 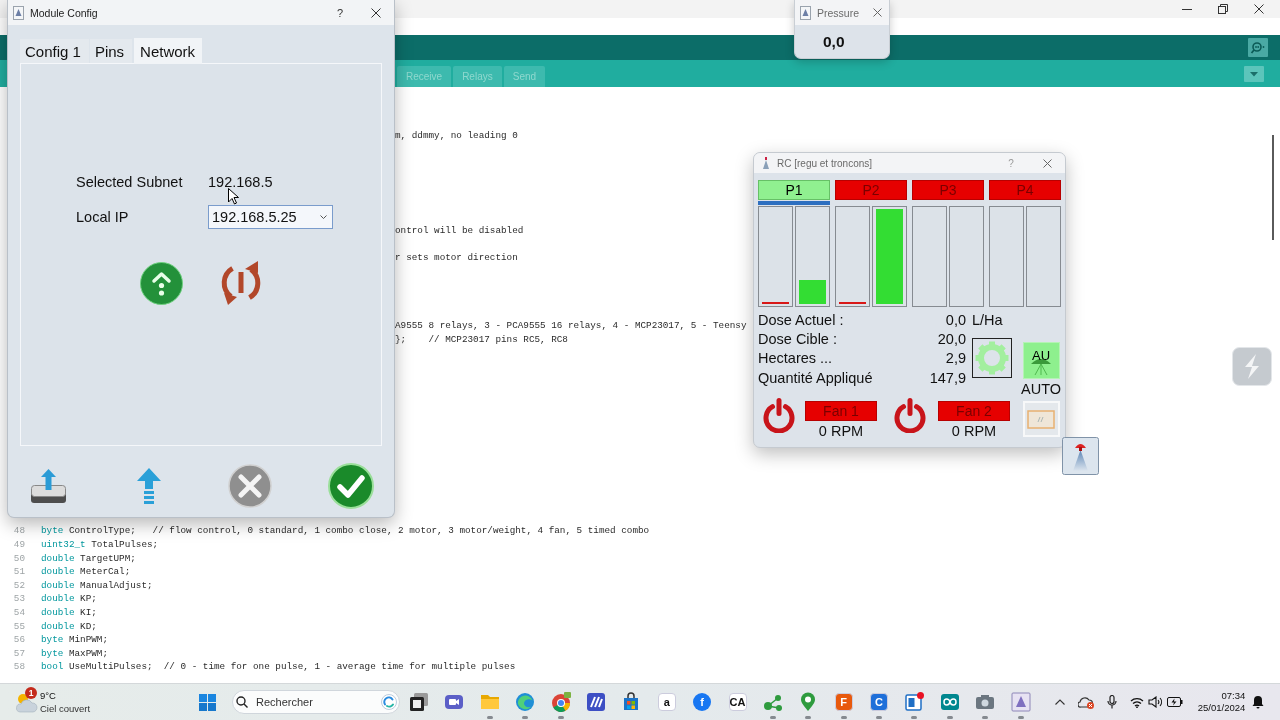 What do you see at coordinates (456, 258) in the screenshot?
I see `code-line: r sets motor direction` at bounding box center [456, 258].